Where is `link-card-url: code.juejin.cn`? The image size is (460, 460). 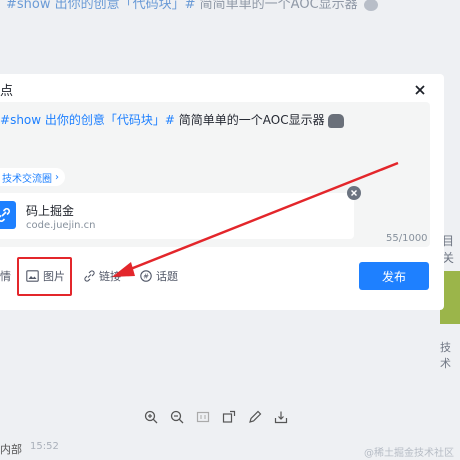 link-card-url: code.juejin.cn is located at coordinates (61, 225).